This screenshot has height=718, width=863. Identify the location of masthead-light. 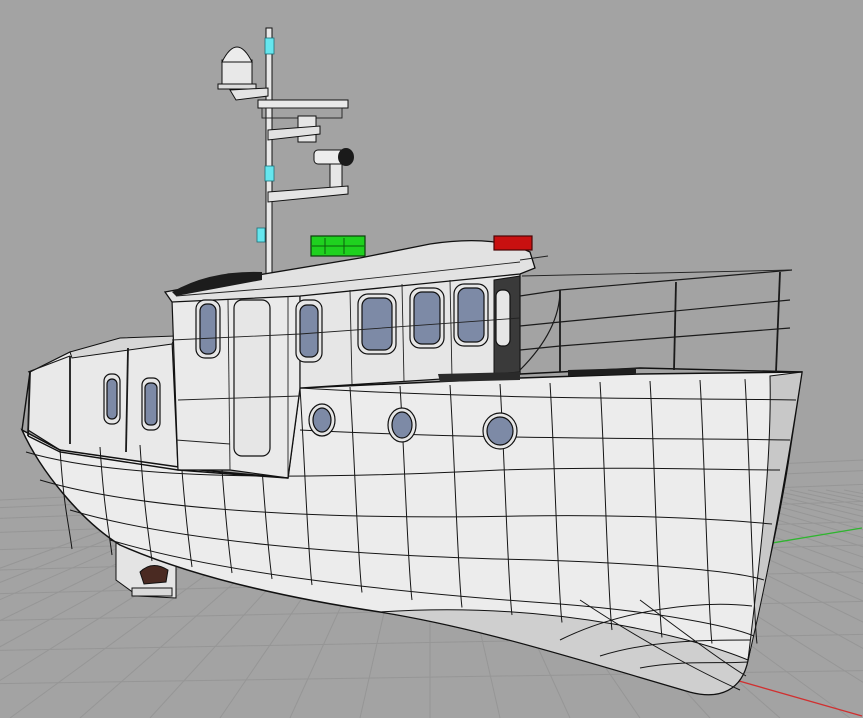
(269, 46).